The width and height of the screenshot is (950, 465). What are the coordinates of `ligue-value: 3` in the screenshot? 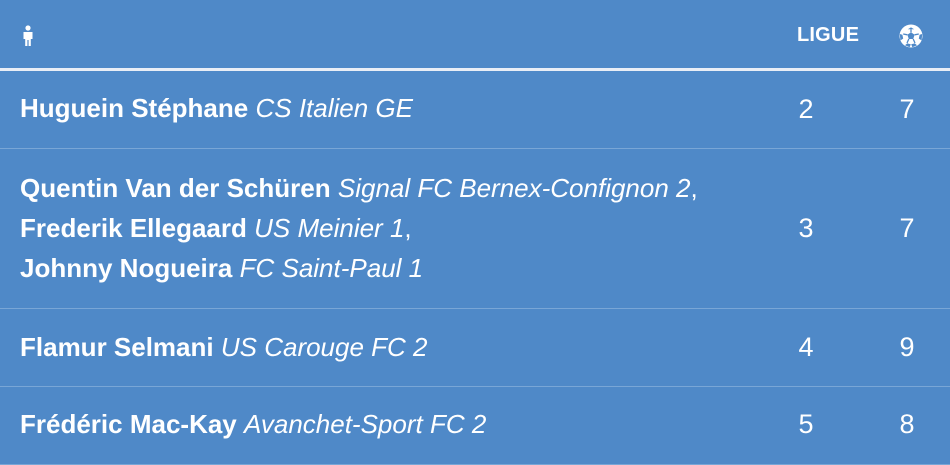 It's located at (806, 228).